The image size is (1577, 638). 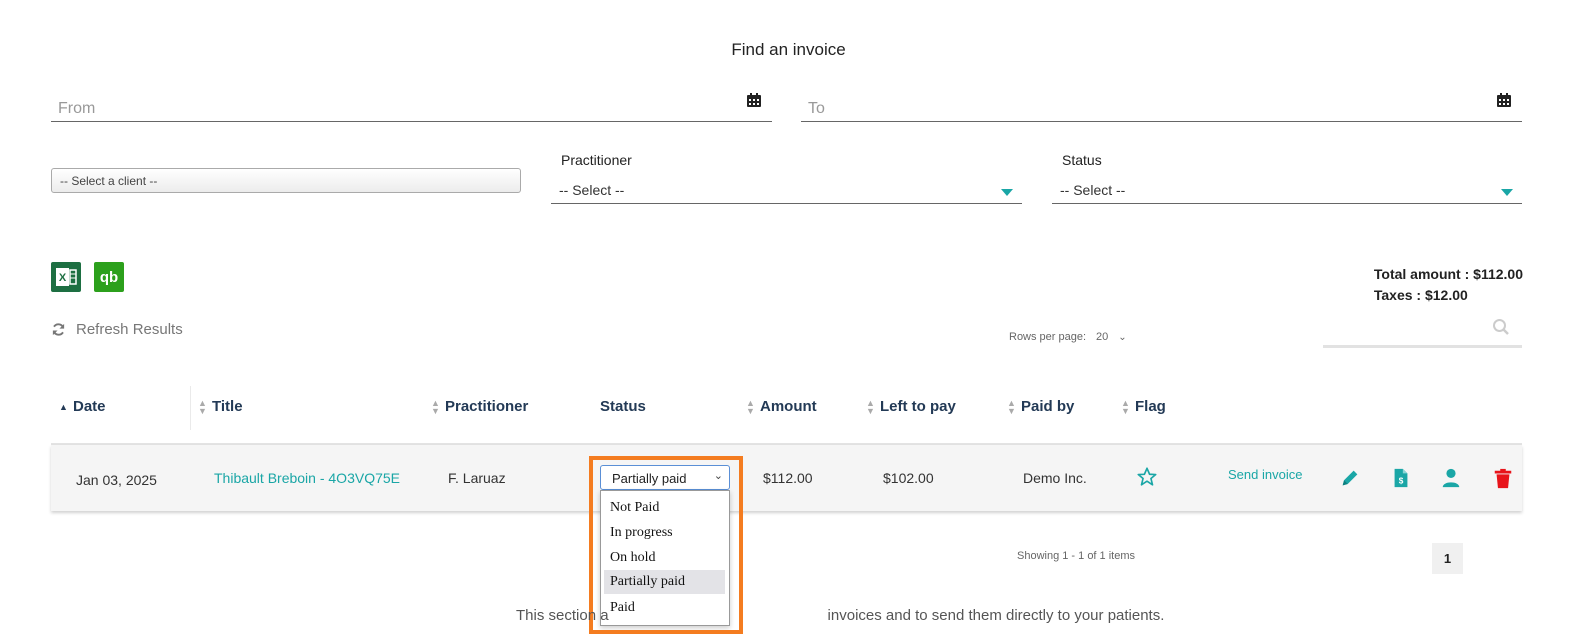 What do you see at coordinates (1420, 295) in the screenshot?
I see `taxes-amount: Taxes : $12.00` at bounding box center [1420, 295].